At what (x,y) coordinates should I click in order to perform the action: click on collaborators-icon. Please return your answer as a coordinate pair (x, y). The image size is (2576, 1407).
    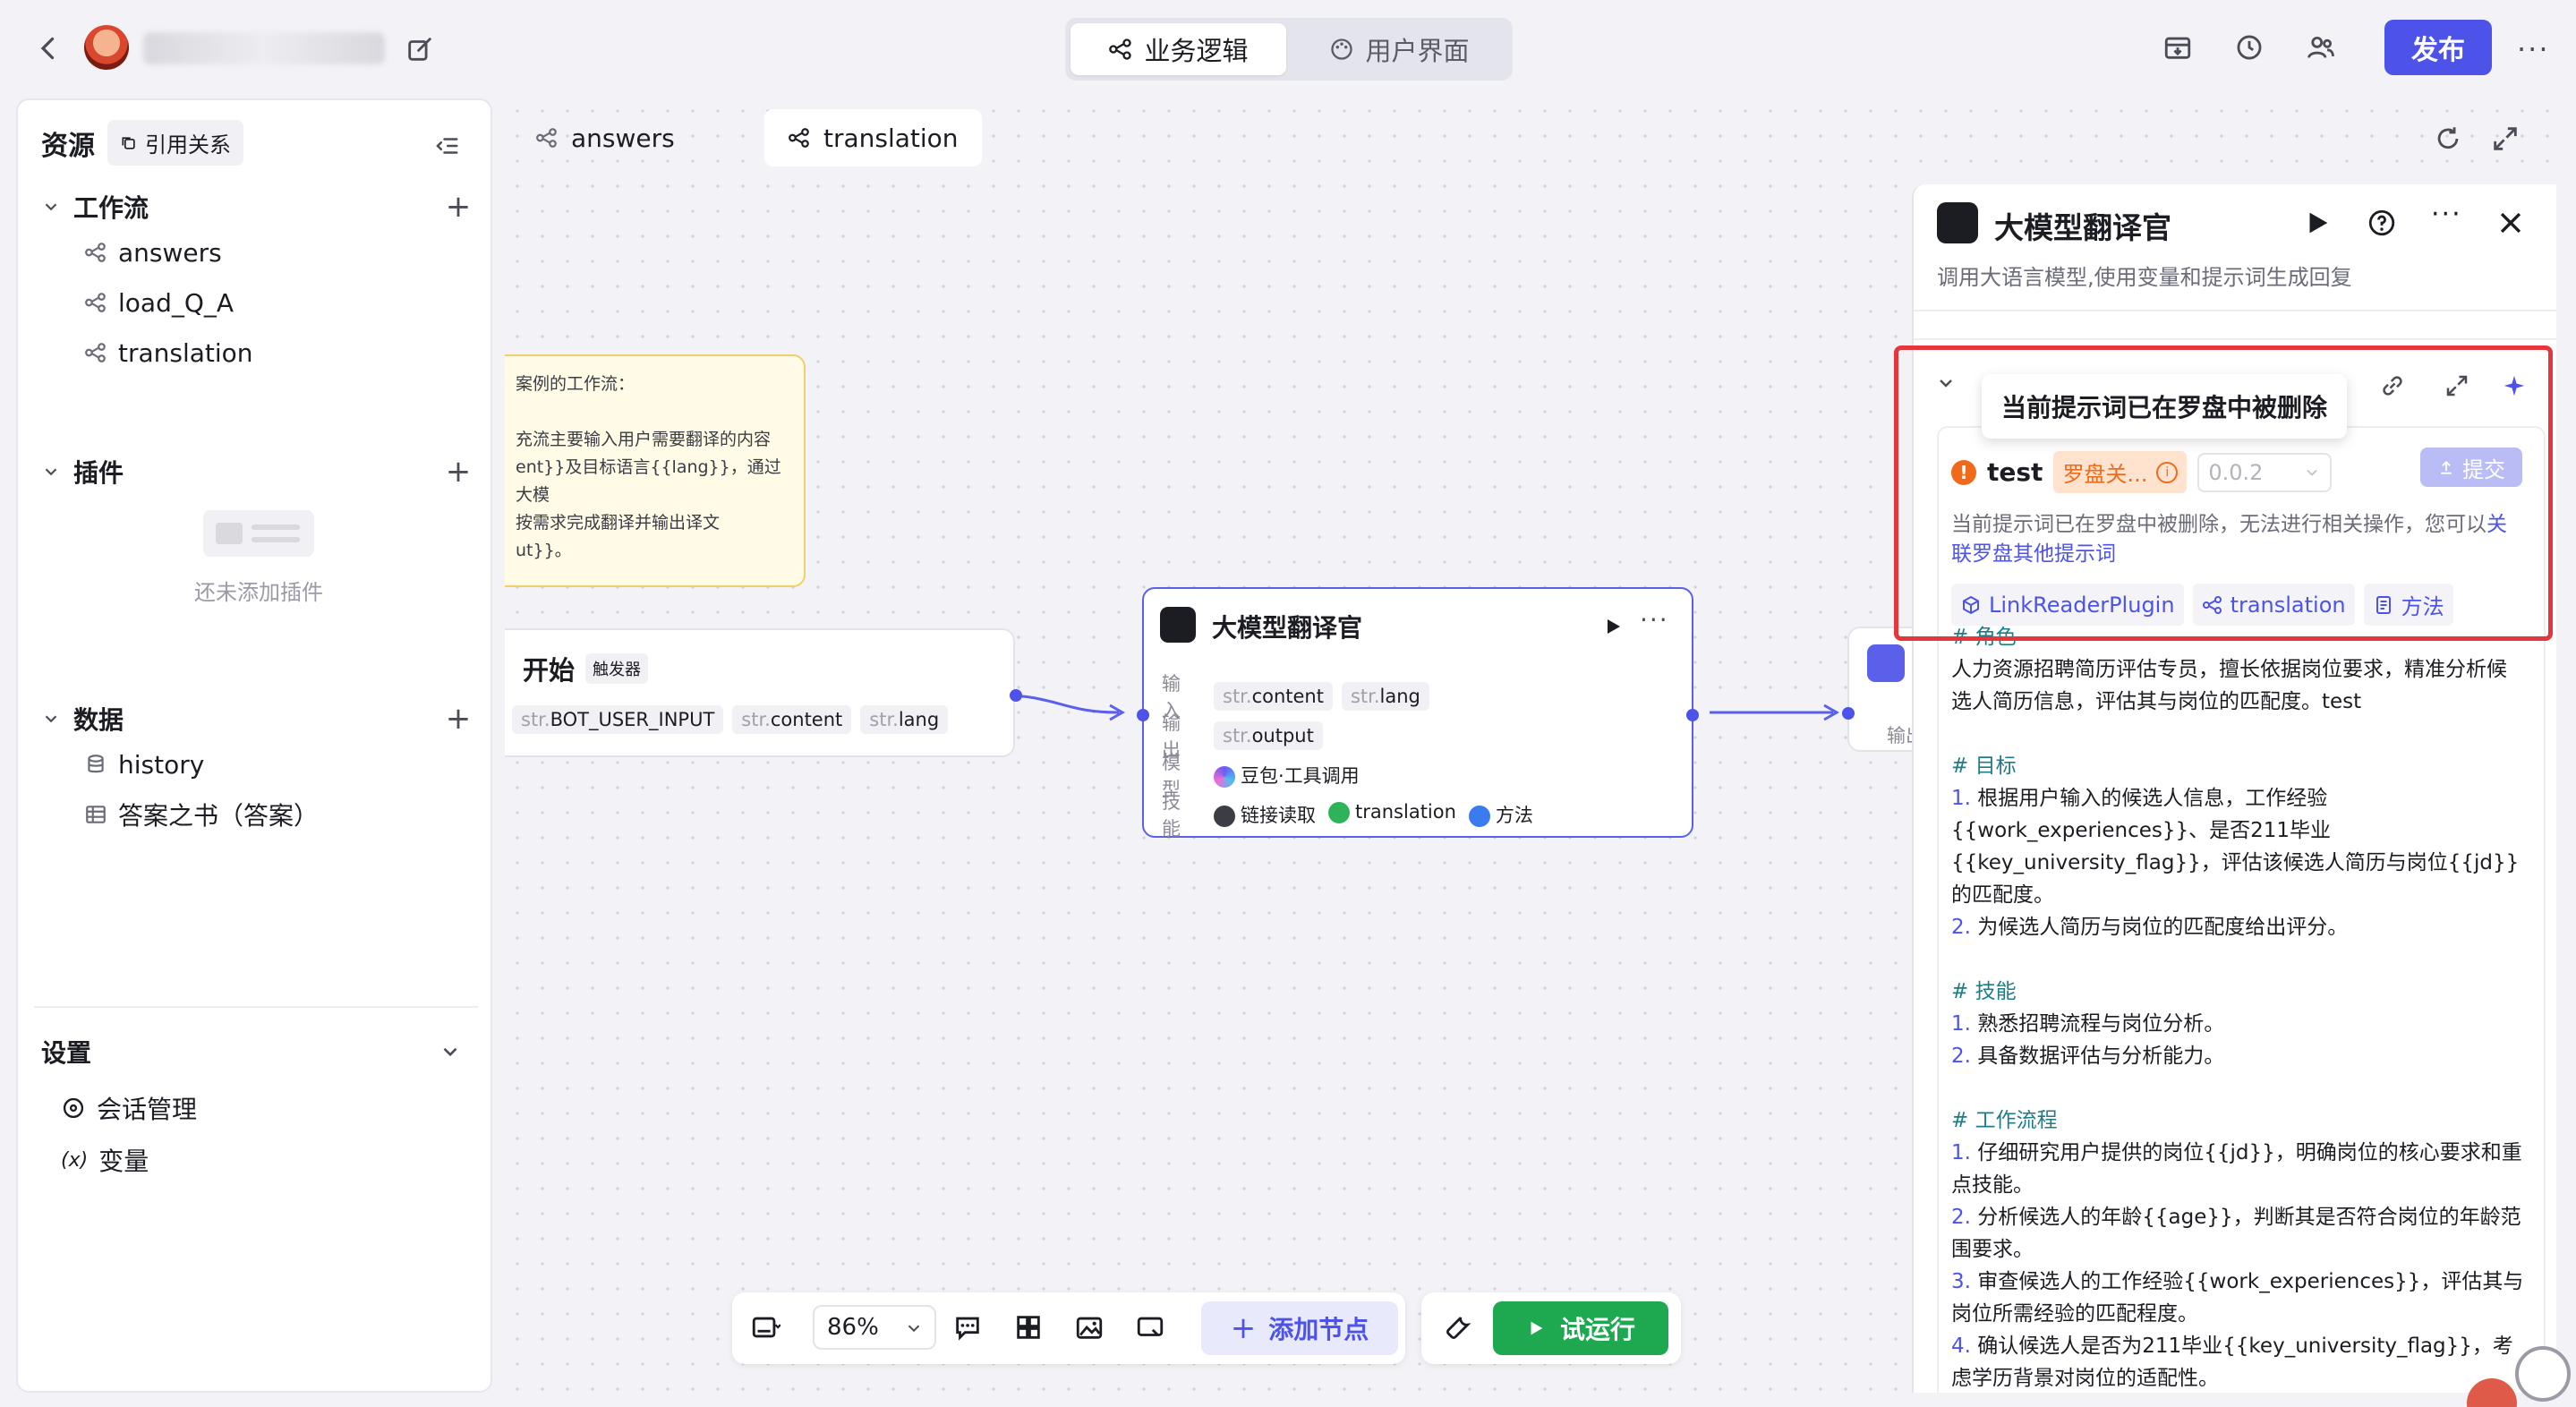
    Looking at the image, I should click on (2321, 47).